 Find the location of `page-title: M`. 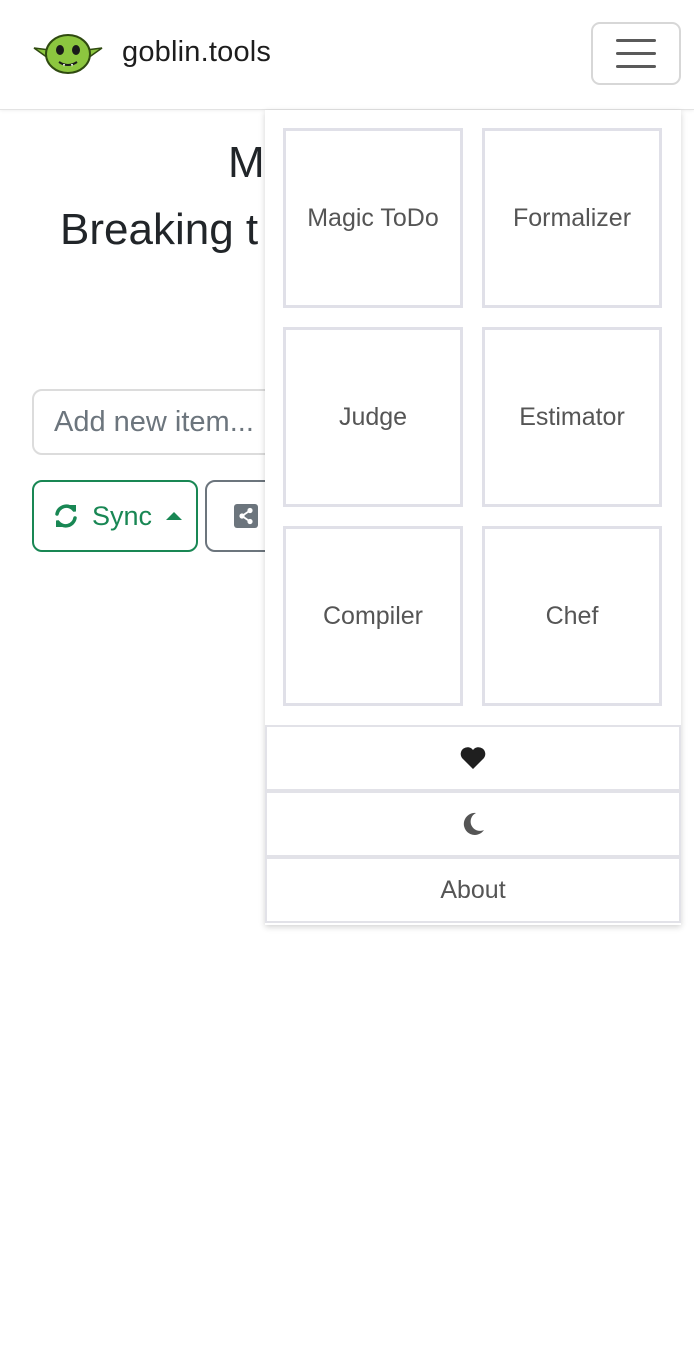

page-title: M is located at coordinates (246, 162).